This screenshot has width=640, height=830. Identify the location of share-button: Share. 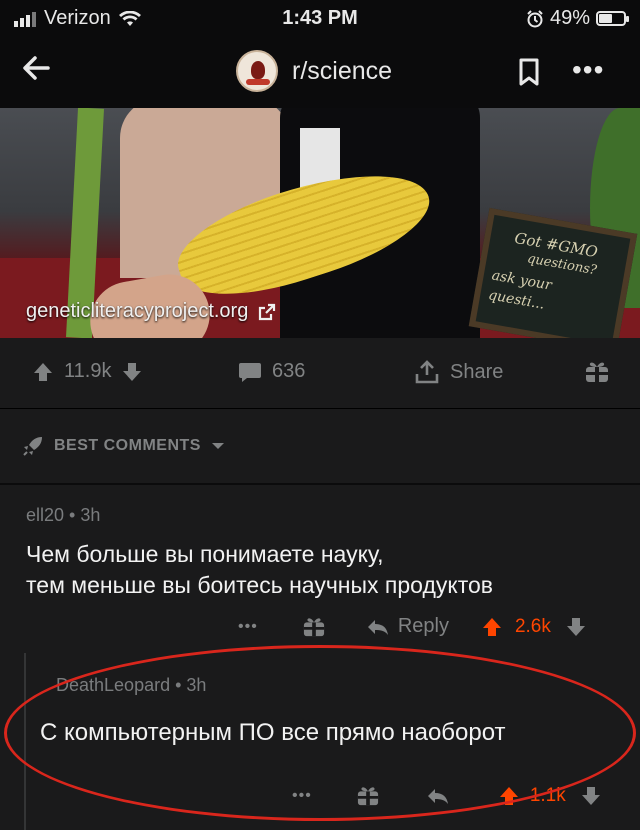
(458, 372).